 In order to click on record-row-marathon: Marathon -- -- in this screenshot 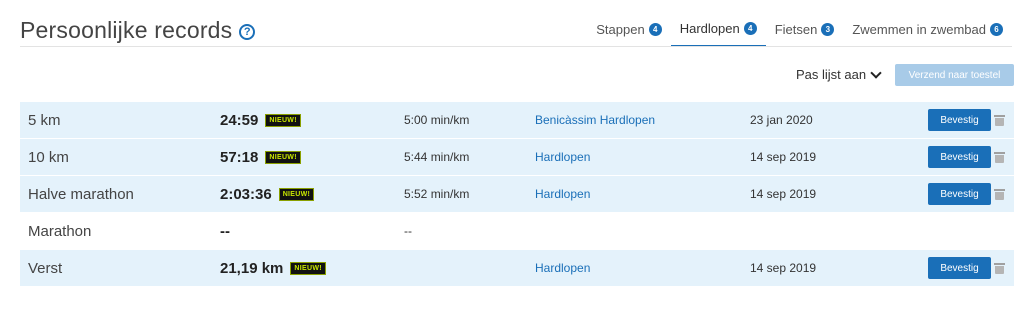, I will do `click(517, 231)`.